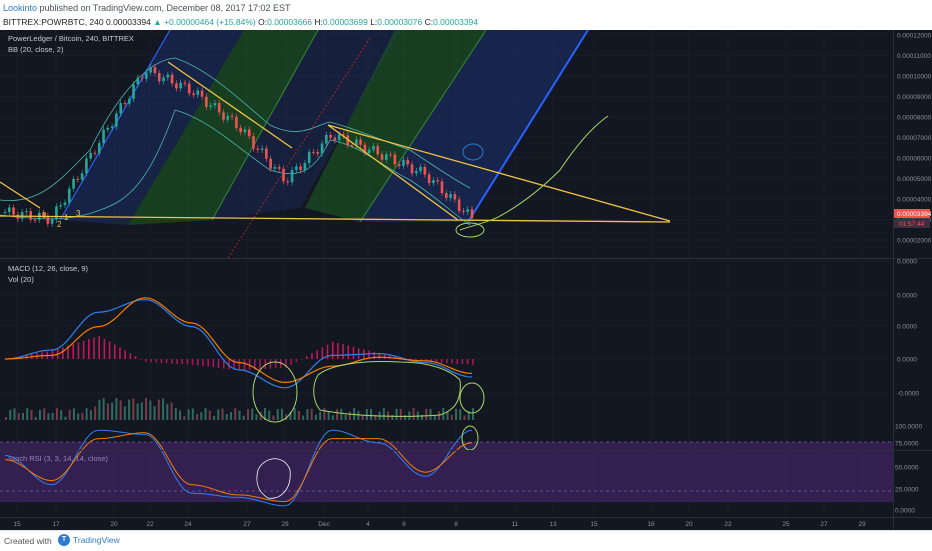  Describe the element at coordinates (553, 524) in the screenshot. I see `time-tick-label: 13` at that location.